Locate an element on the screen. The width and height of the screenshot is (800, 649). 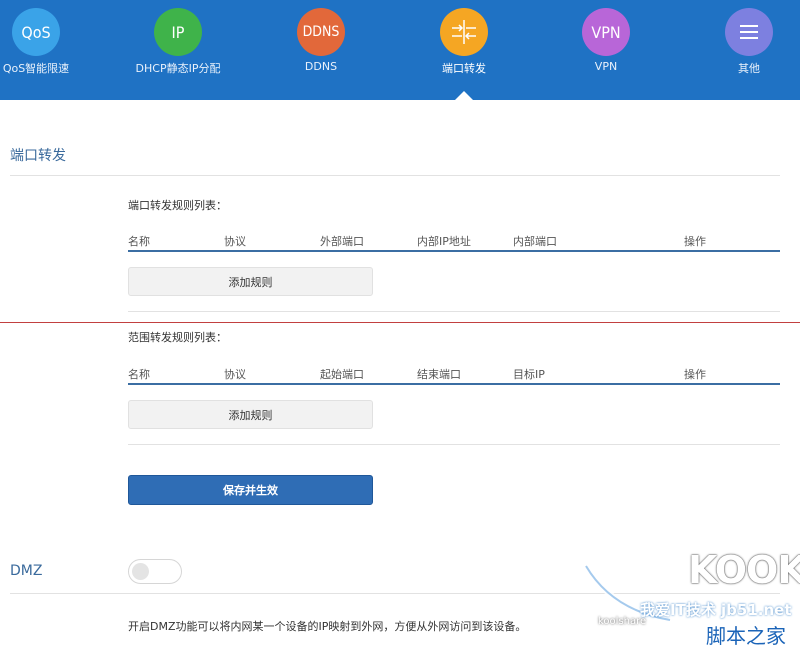
qos-icon: QoS is located at coordinates (36, 32).